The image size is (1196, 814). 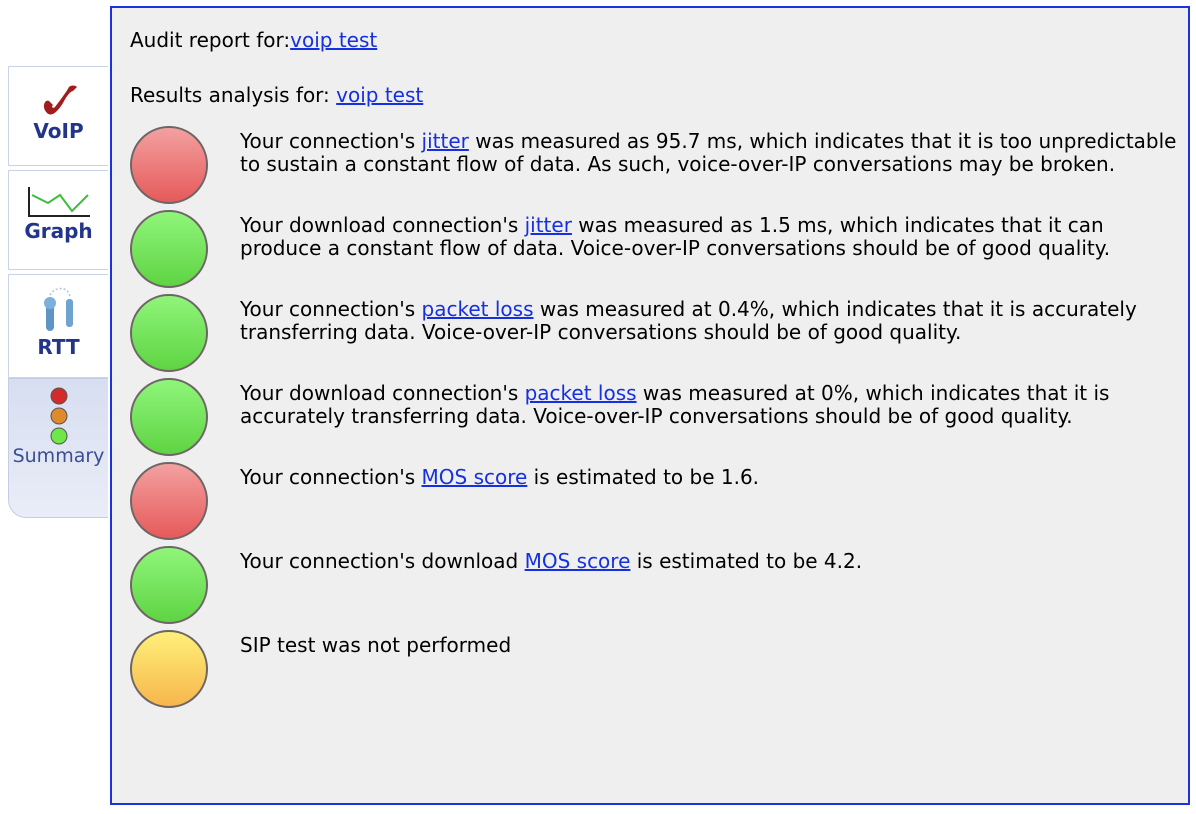 I want to click on tab-rtt: RTT, so click(x=58, y=326).